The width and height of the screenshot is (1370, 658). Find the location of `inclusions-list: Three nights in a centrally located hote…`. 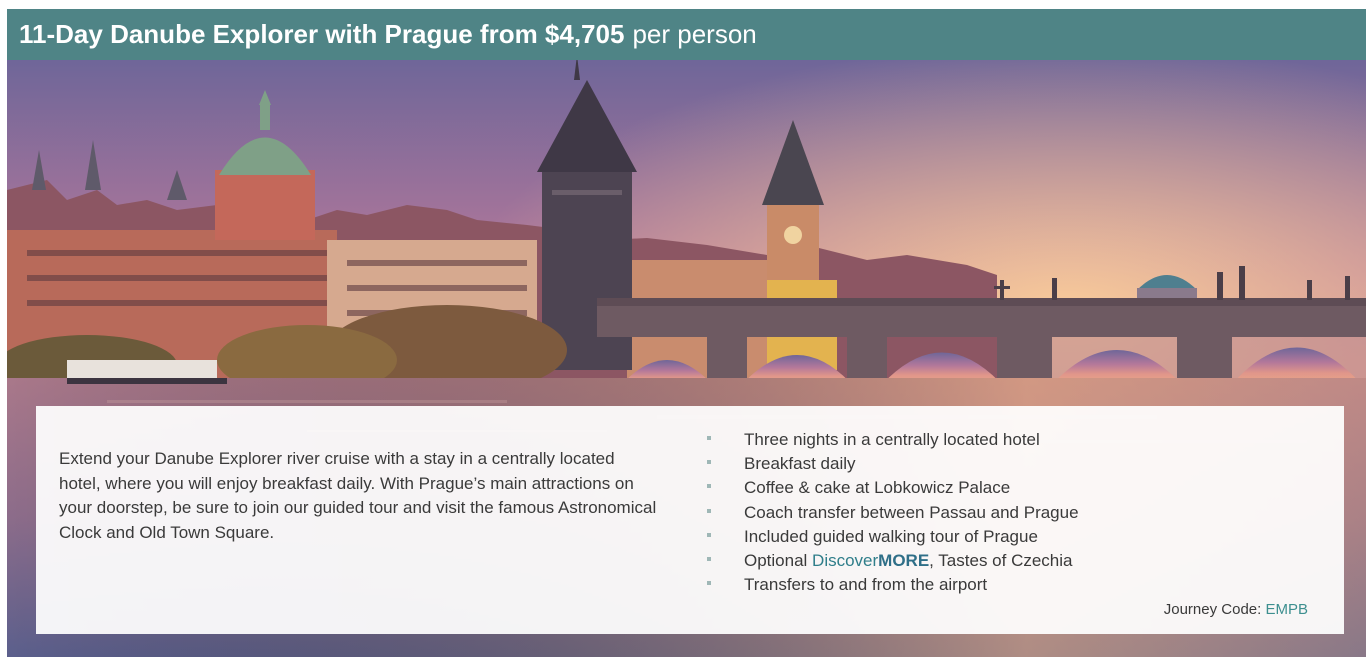

inclusions-list: Three nights in a centrally located hote… is located at coordinates (893, 512).